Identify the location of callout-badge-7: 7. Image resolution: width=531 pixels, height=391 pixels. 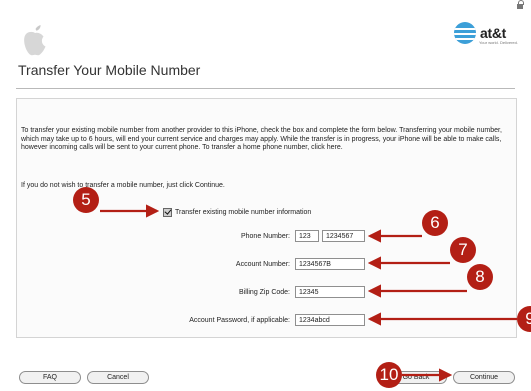
(463, 250).